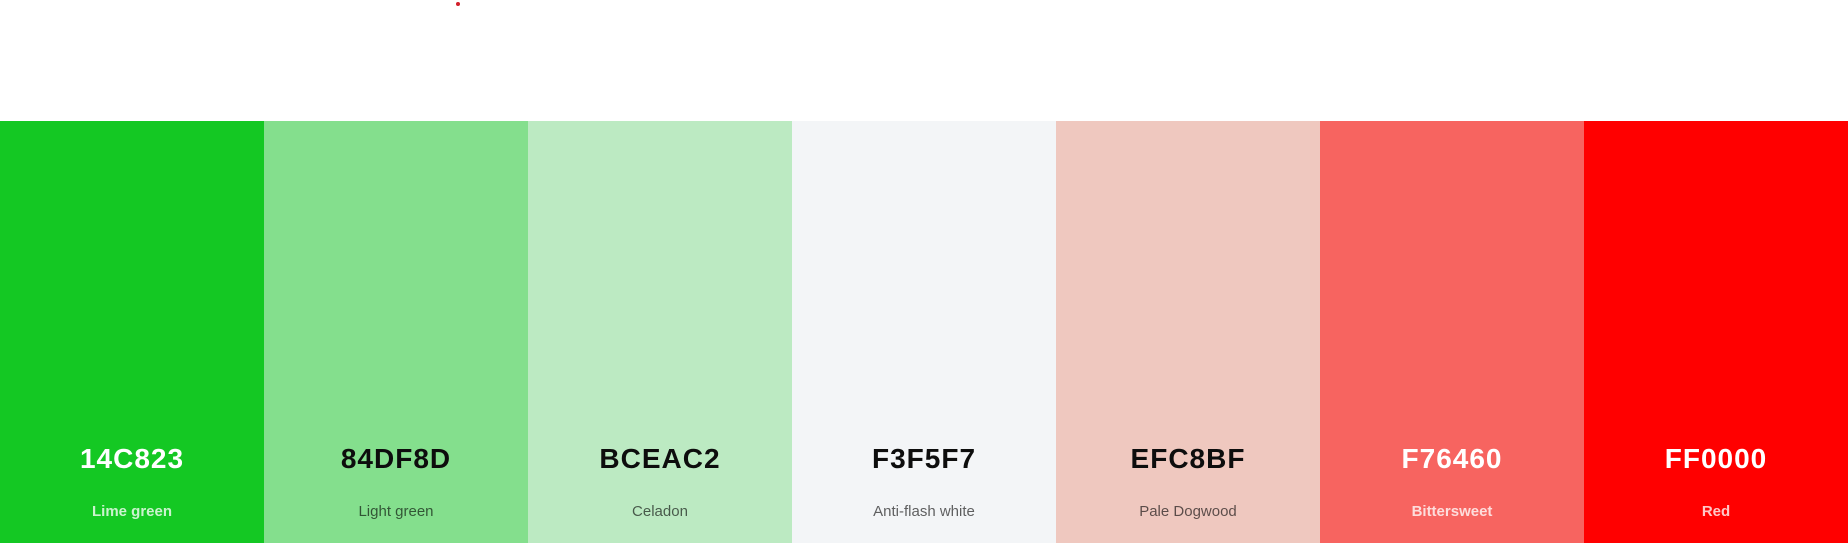 The image size is (1848, 543). Describe the element at coordinates (1716, 458) in the screenshot. I see `swatch-hex-code: FF0000` at that location.